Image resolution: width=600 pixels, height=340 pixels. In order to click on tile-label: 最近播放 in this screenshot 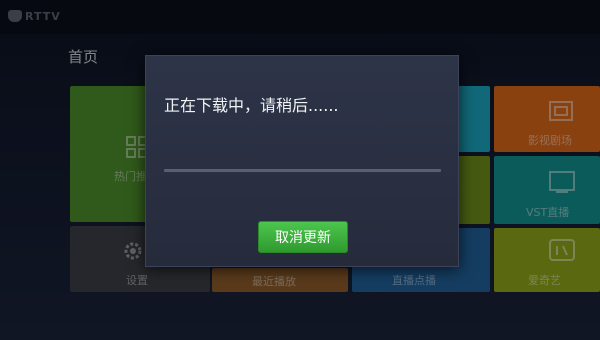, I will do `click(274, 281)`.